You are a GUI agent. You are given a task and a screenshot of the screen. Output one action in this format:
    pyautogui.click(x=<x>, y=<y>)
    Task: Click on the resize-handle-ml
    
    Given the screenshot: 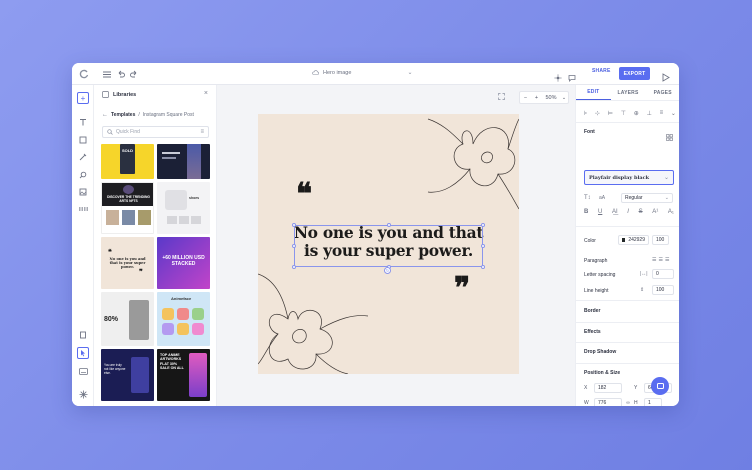 What is the action you would take?
    pyautogui.click(x=294, y=246)
    